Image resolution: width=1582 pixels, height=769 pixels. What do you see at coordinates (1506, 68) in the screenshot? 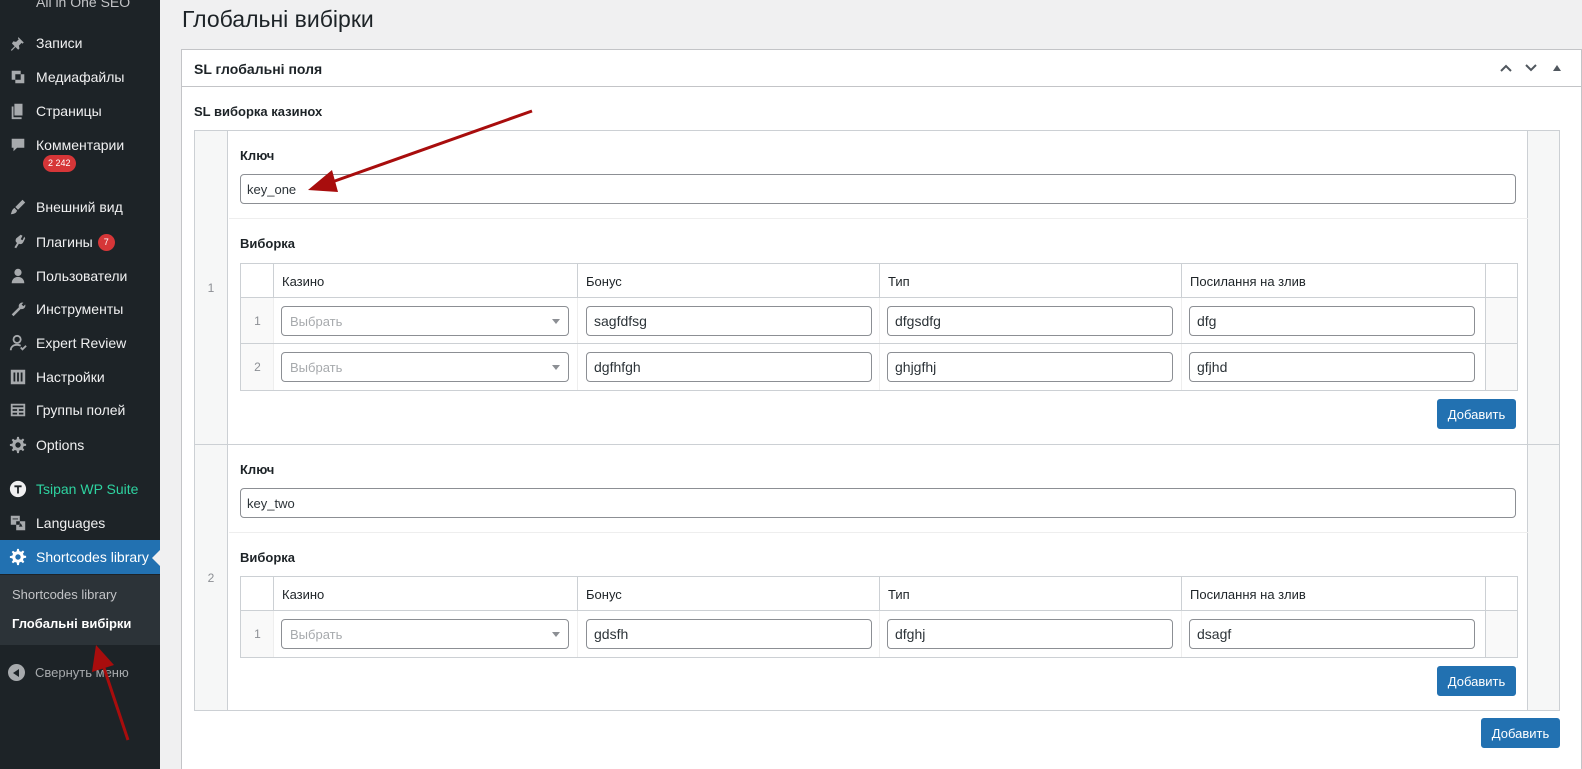
I see `move-up-icon` at bounding box center [1506, 68].